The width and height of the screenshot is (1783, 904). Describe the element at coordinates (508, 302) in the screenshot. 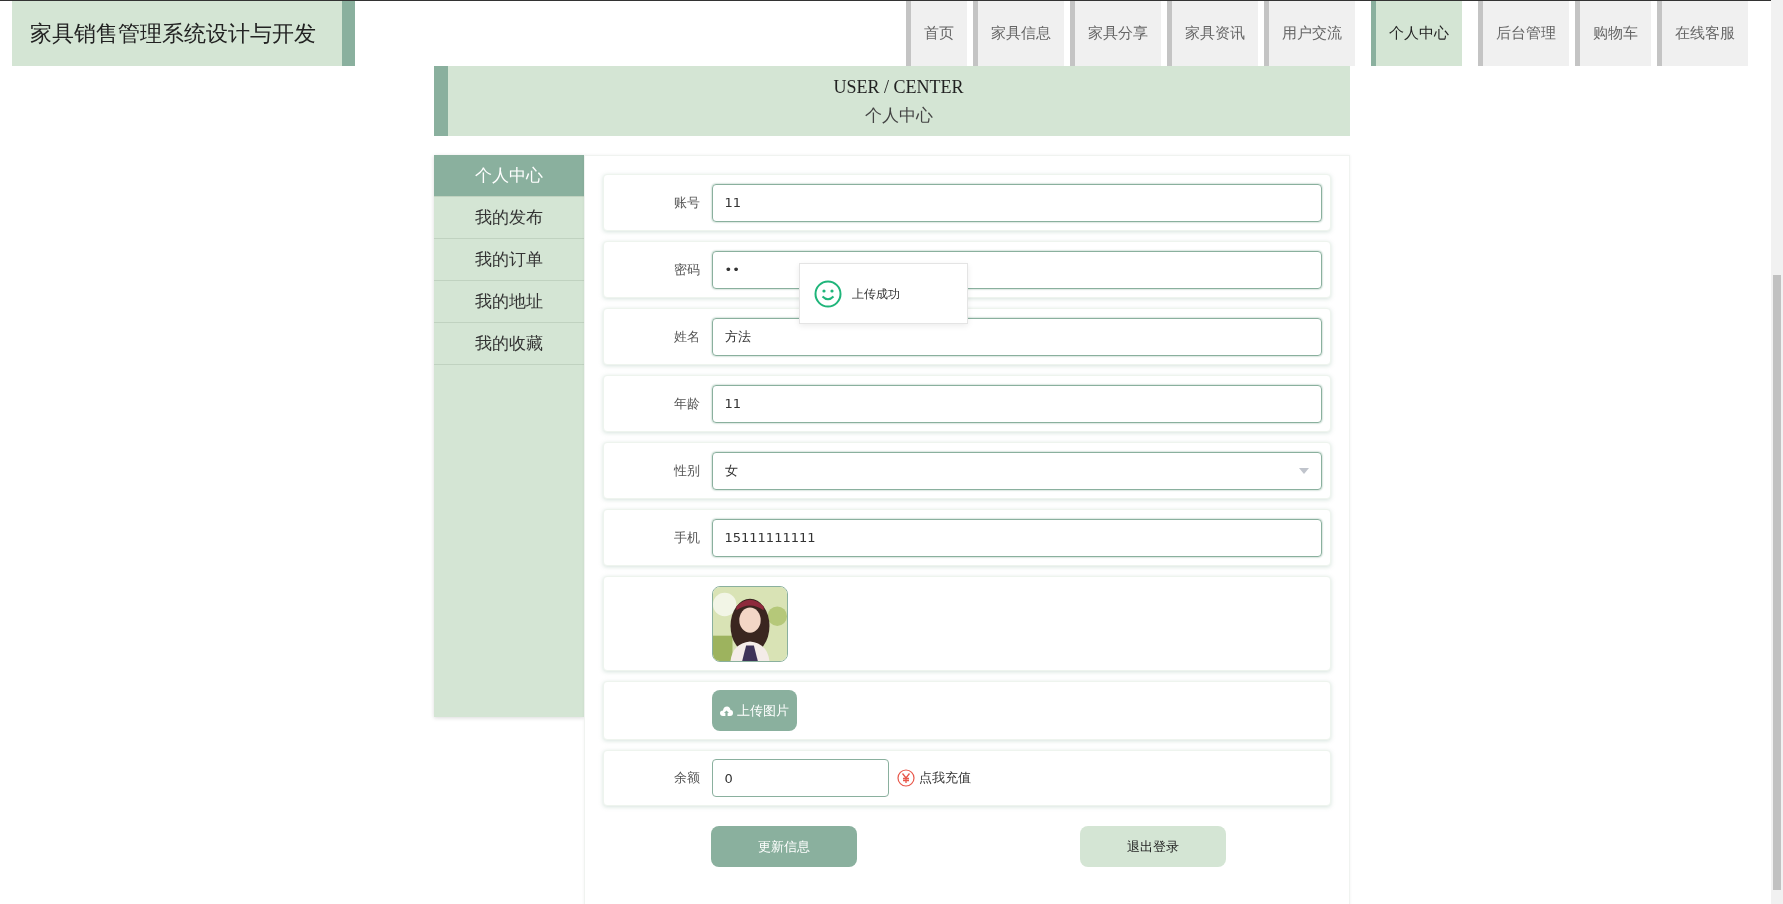

I see `sidebar-item: 我的地址` at that location.